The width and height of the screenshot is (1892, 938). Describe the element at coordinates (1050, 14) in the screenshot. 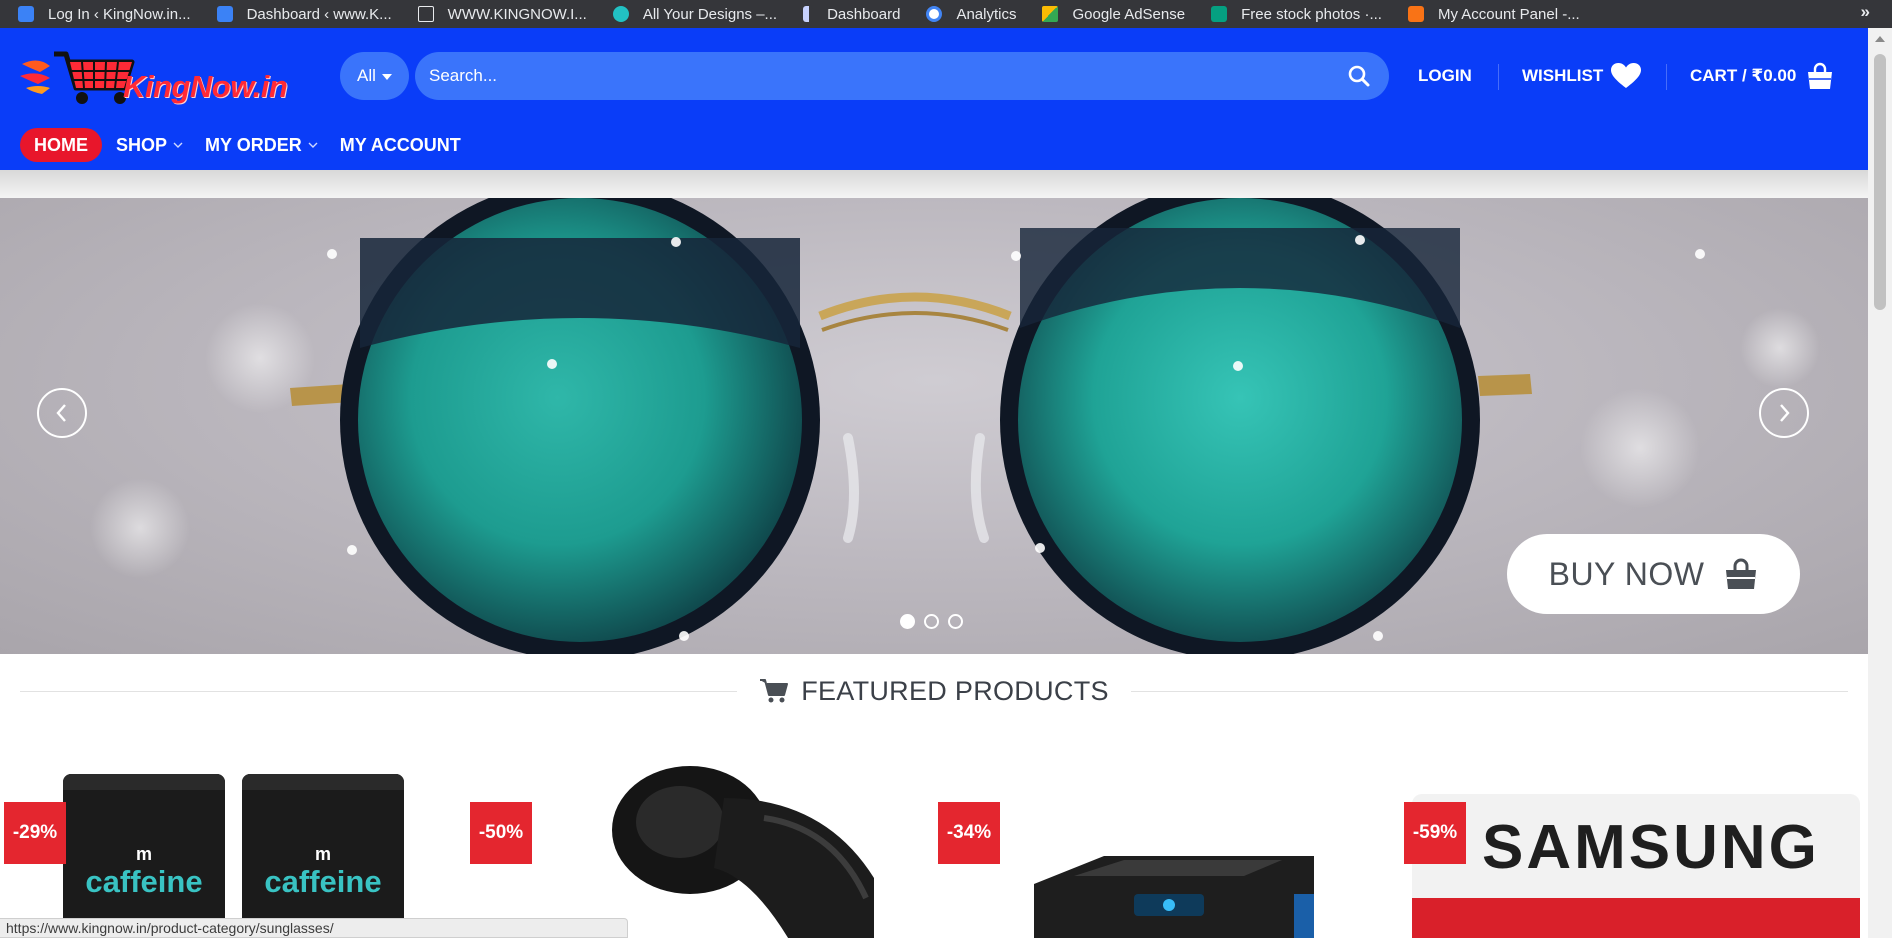

I see `adsense-icon` at that location.